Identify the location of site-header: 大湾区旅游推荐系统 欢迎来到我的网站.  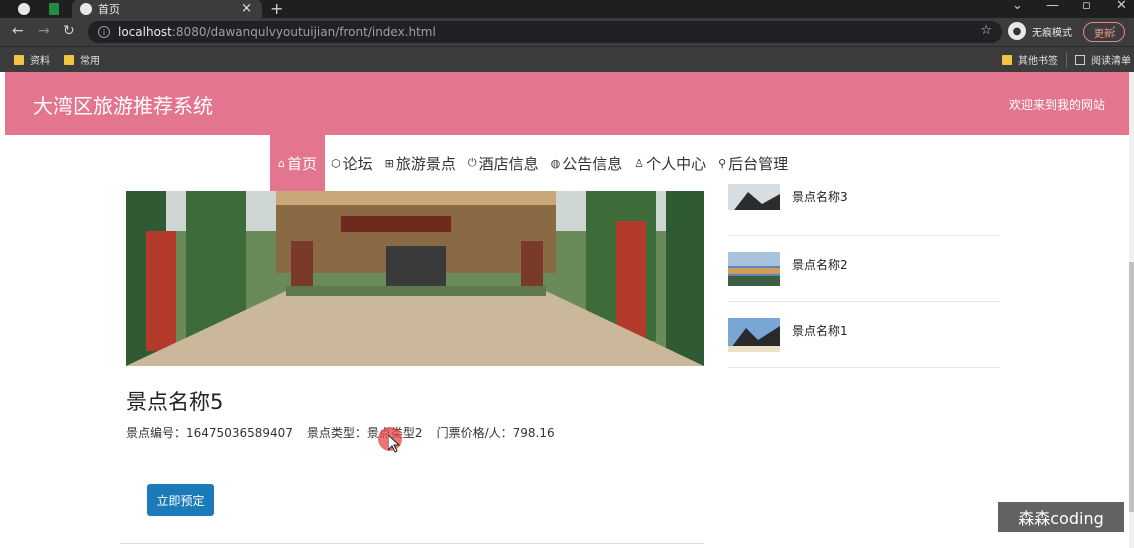
(567, 103).